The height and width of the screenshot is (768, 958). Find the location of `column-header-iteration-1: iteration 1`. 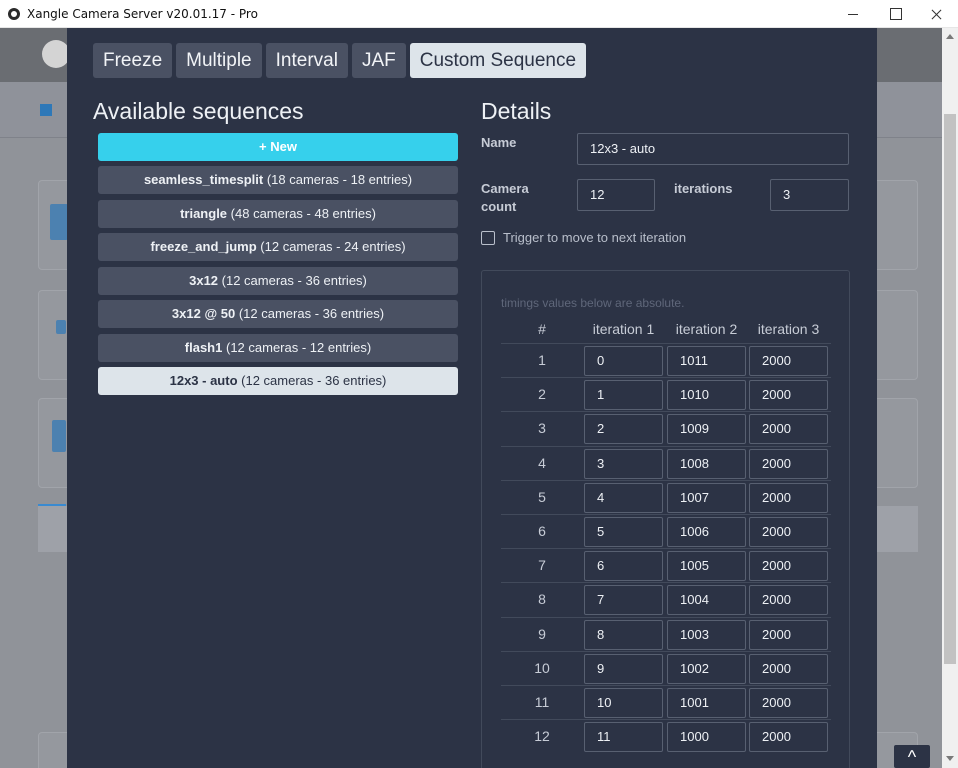

column-header-iteration-1: iteration 1 is located at coordinates (623, 329).